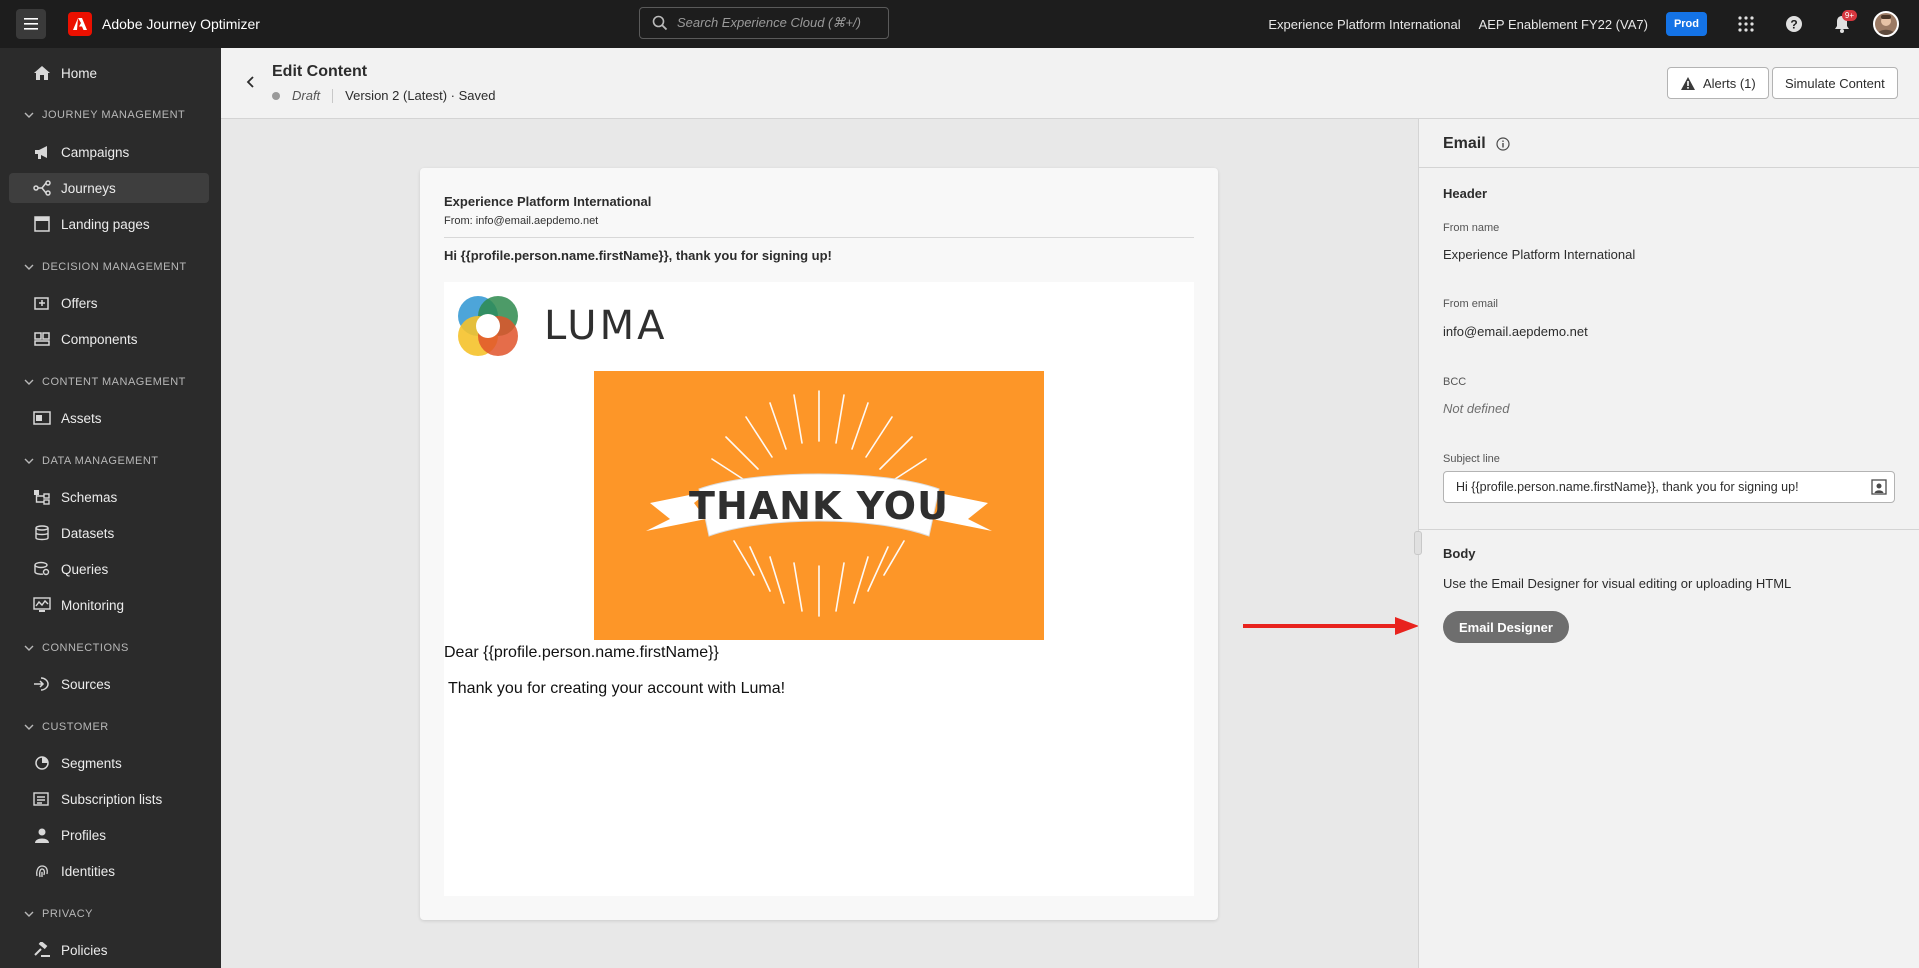  I want to click on app-name: Adobe Journey Optimizer, so click(181, 24).